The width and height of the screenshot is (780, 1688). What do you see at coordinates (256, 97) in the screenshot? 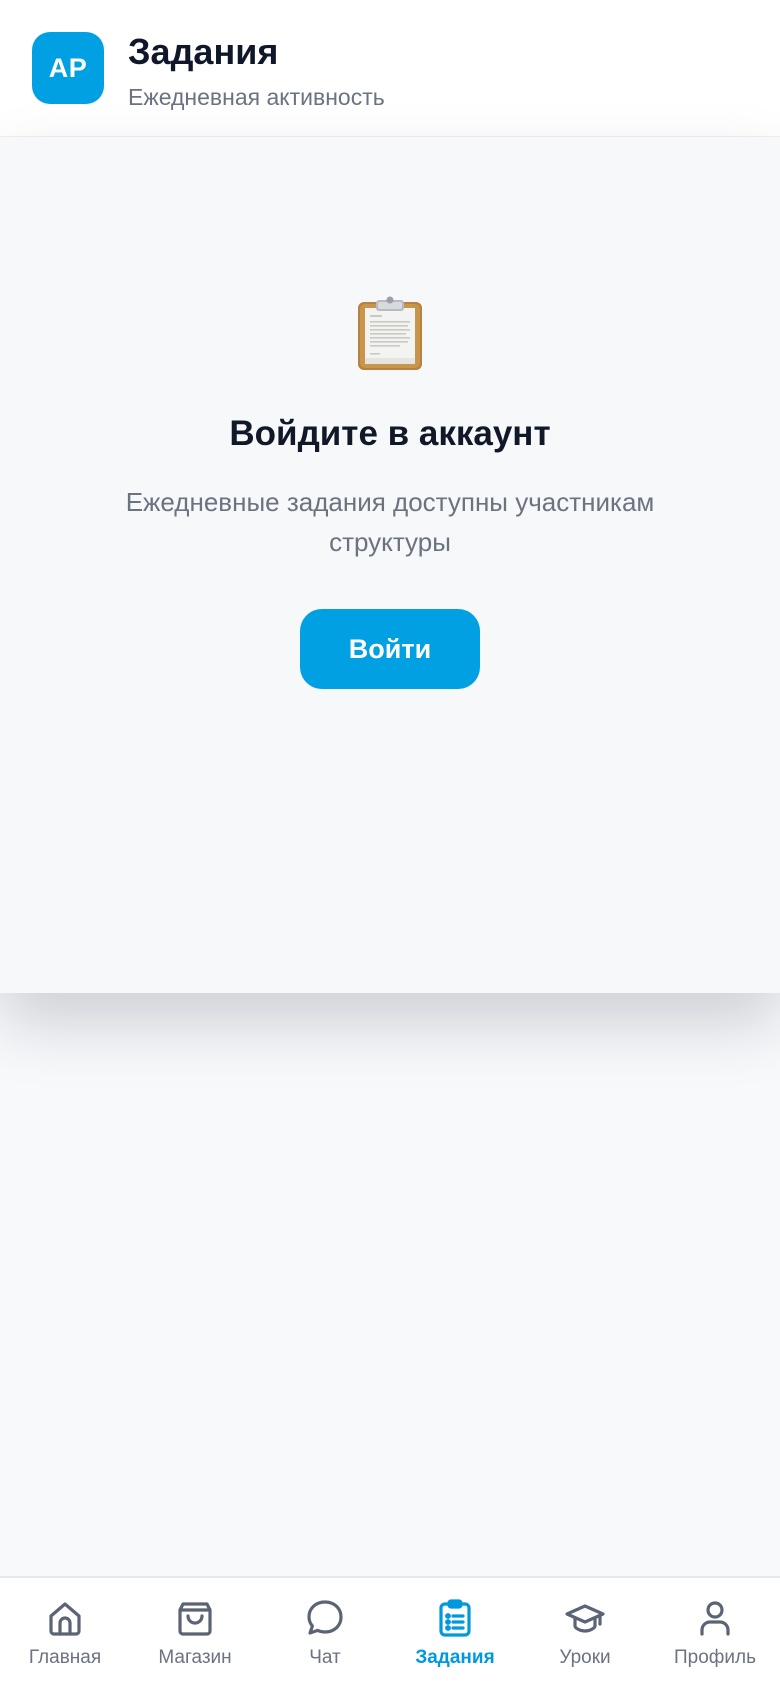
I see `page-subtitle: Ежедневная активность` at bounding box center [256, 97].